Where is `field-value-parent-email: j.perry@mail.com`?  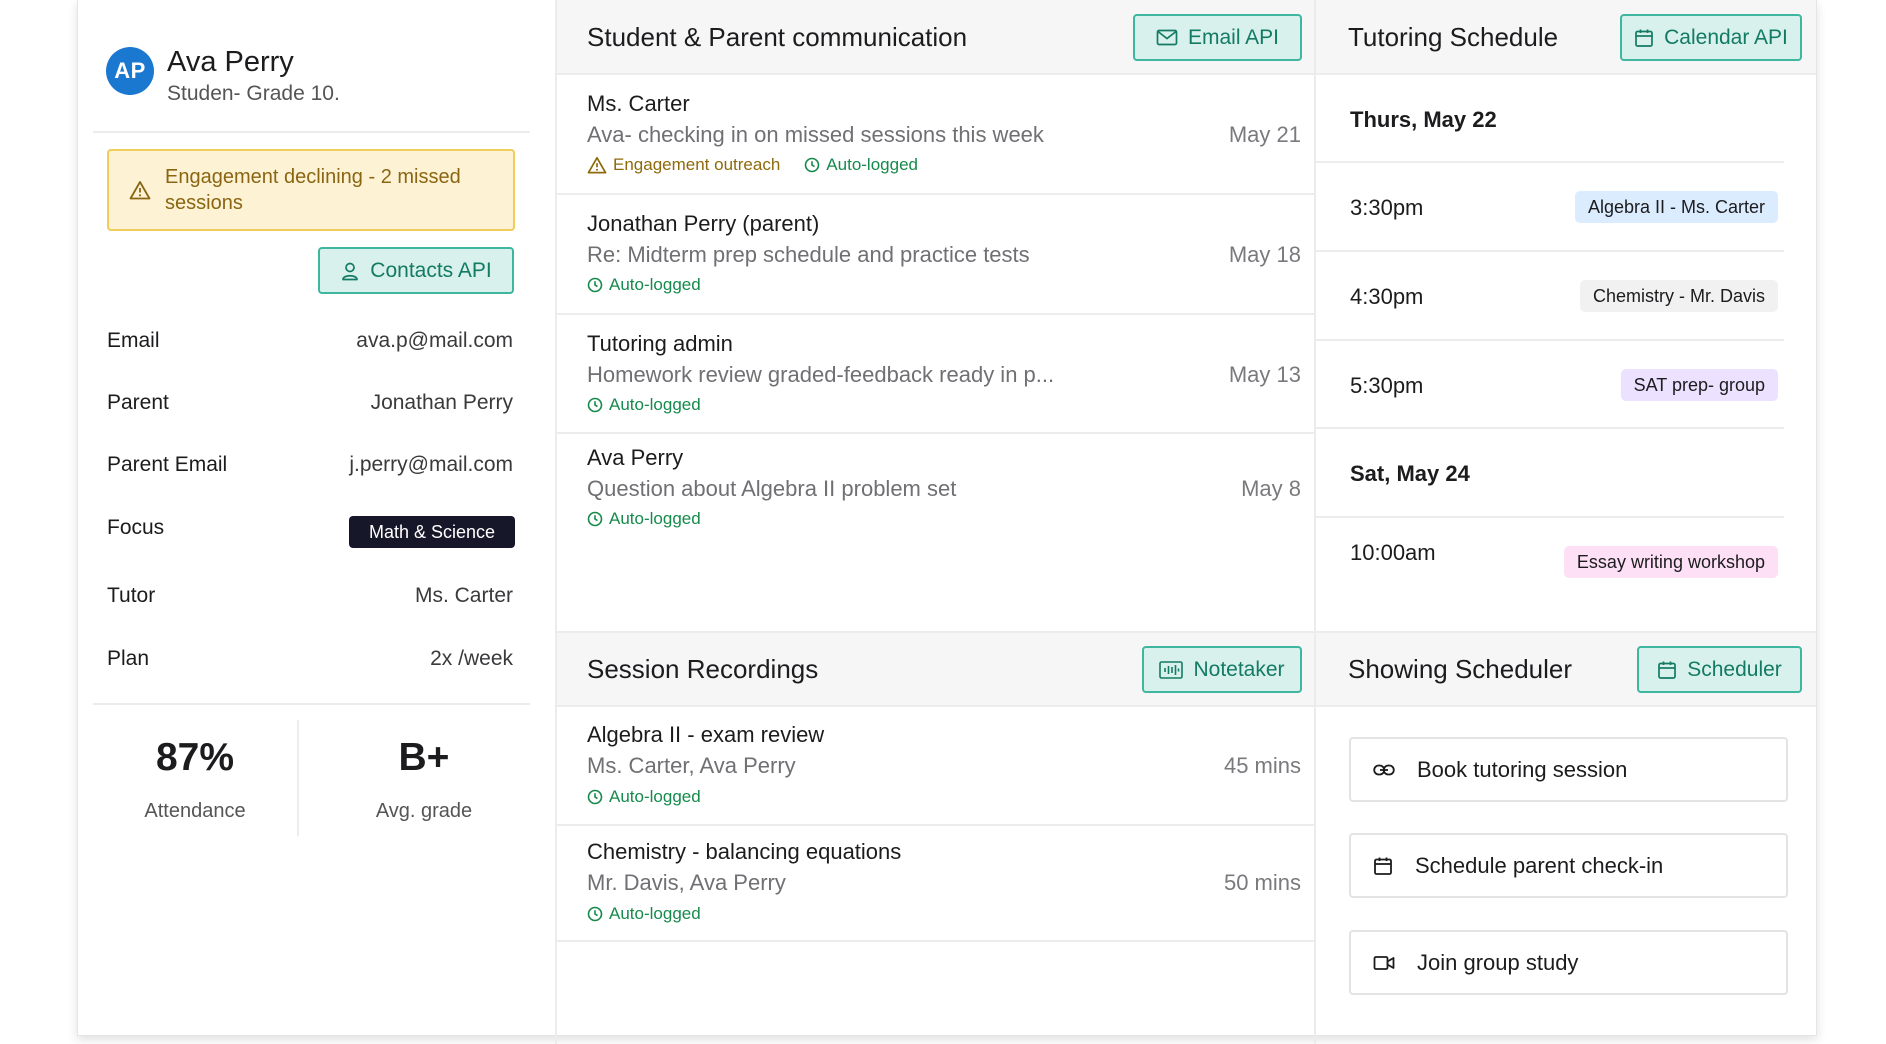
field-value-parent-email: j.perry@mail.com is located at coordinates (431, 464).